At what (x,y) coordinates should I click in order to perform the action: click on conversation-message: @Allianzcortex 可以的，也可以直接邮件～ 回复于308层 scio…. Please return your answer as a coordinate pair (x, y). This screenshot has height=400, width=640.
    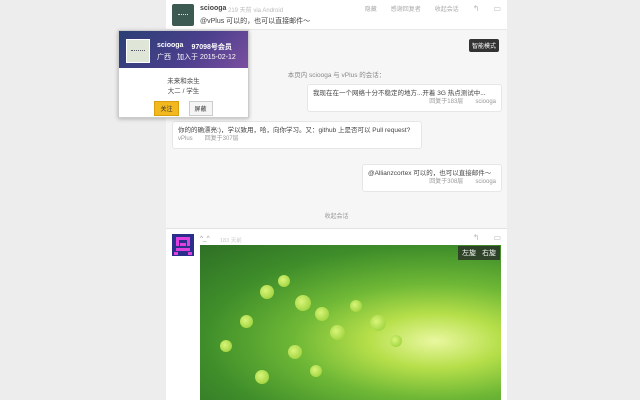
    Looking at the image, I should click on (432, 178).